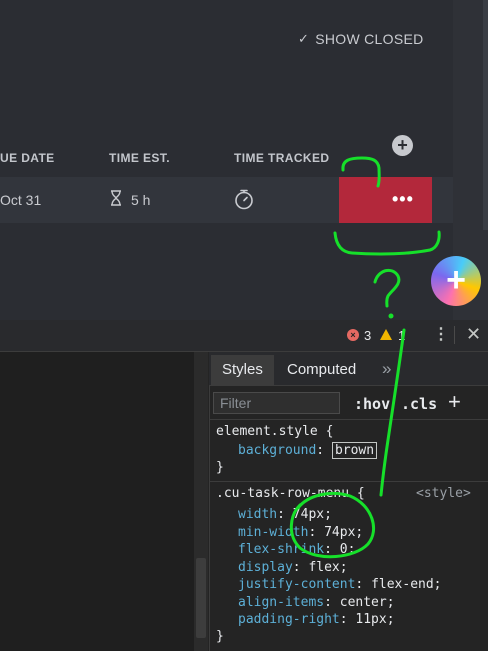  Describe the element at coordinates (242, 369) in the screenshot. I see `tab-styles: Styles` at that location.